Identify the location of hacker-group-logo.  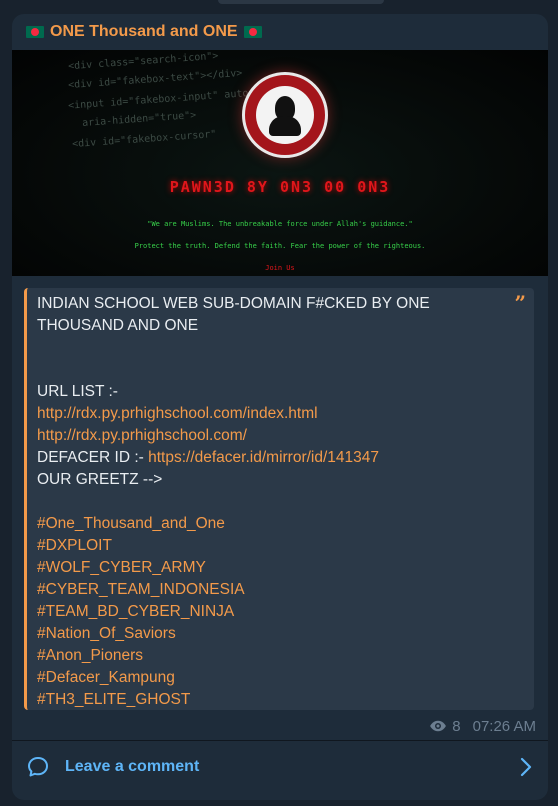
(285, 115).